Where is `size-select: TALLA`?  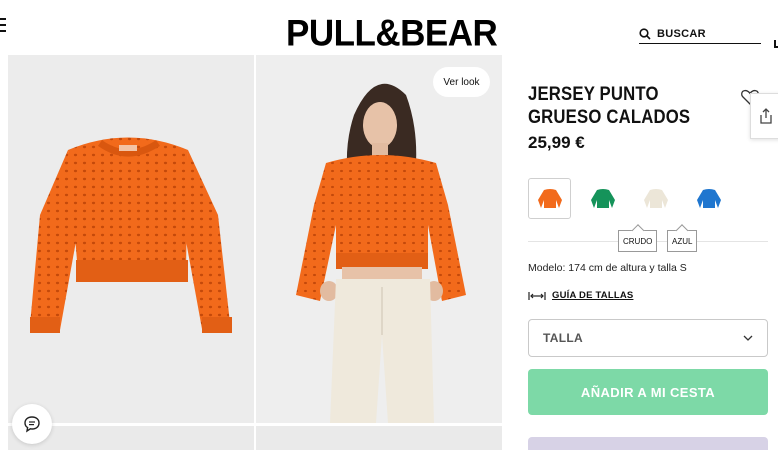 size-select: TALLA is located at coordinates (648, 338).